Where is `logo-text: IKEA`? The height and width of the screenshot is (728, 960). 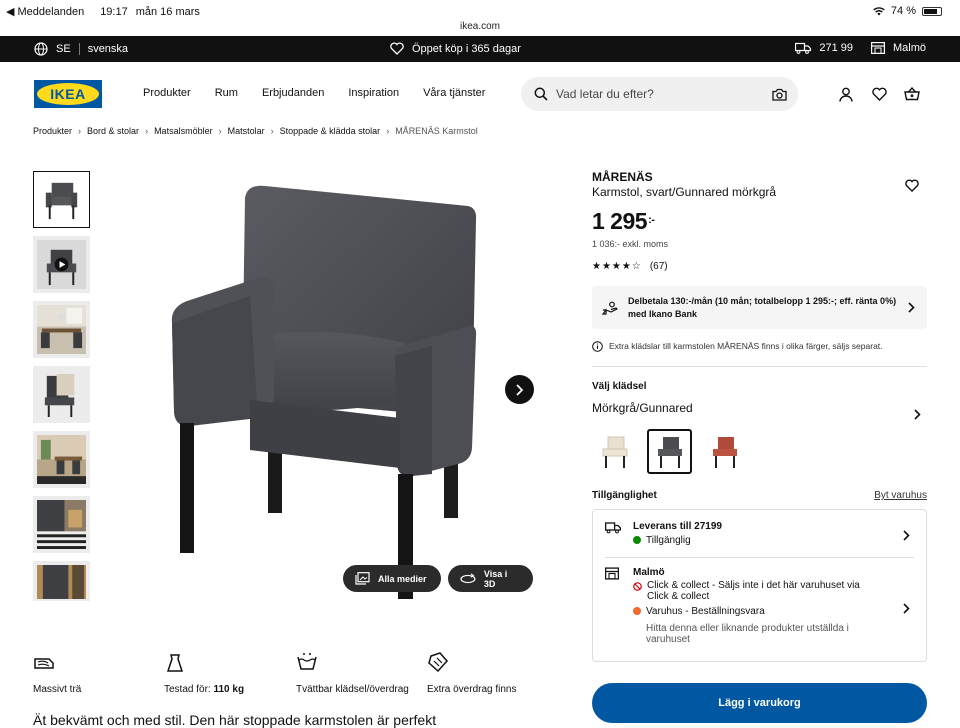 logo-text: IKEA is located at coordinates (68, 94).